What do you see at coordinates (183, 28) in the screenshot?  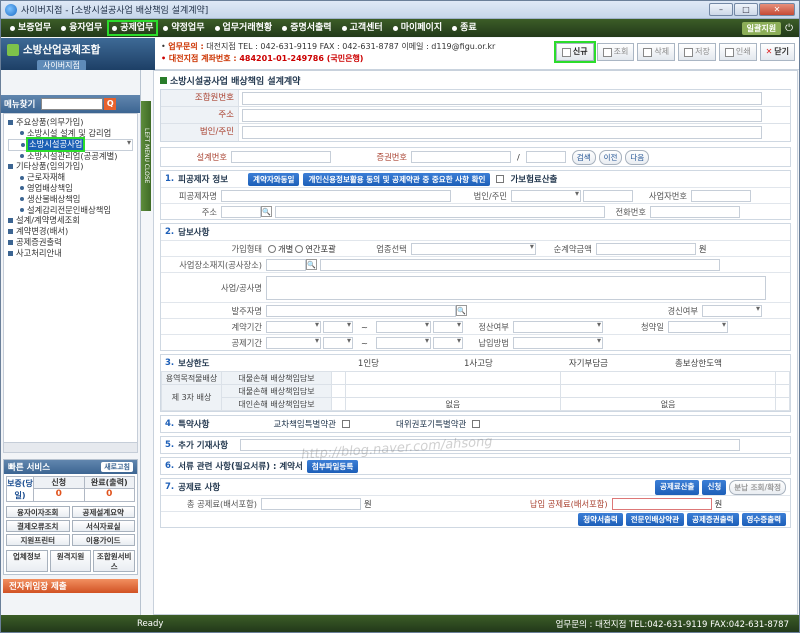 I see `menu-yakjeong: 약정업무` at bounding box center [183, 28].